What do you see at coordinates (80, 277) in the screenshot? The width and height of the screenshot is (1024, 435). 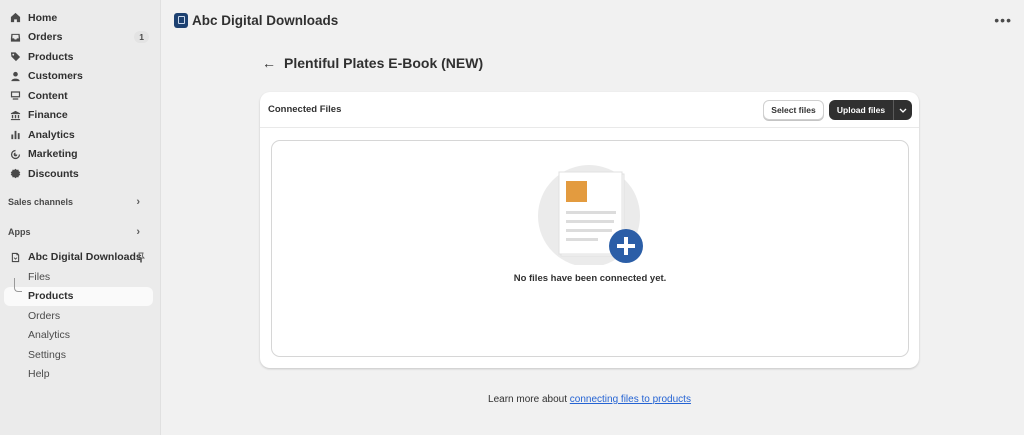 I see `subnav-files: Files` at bounding box center [80, 277].